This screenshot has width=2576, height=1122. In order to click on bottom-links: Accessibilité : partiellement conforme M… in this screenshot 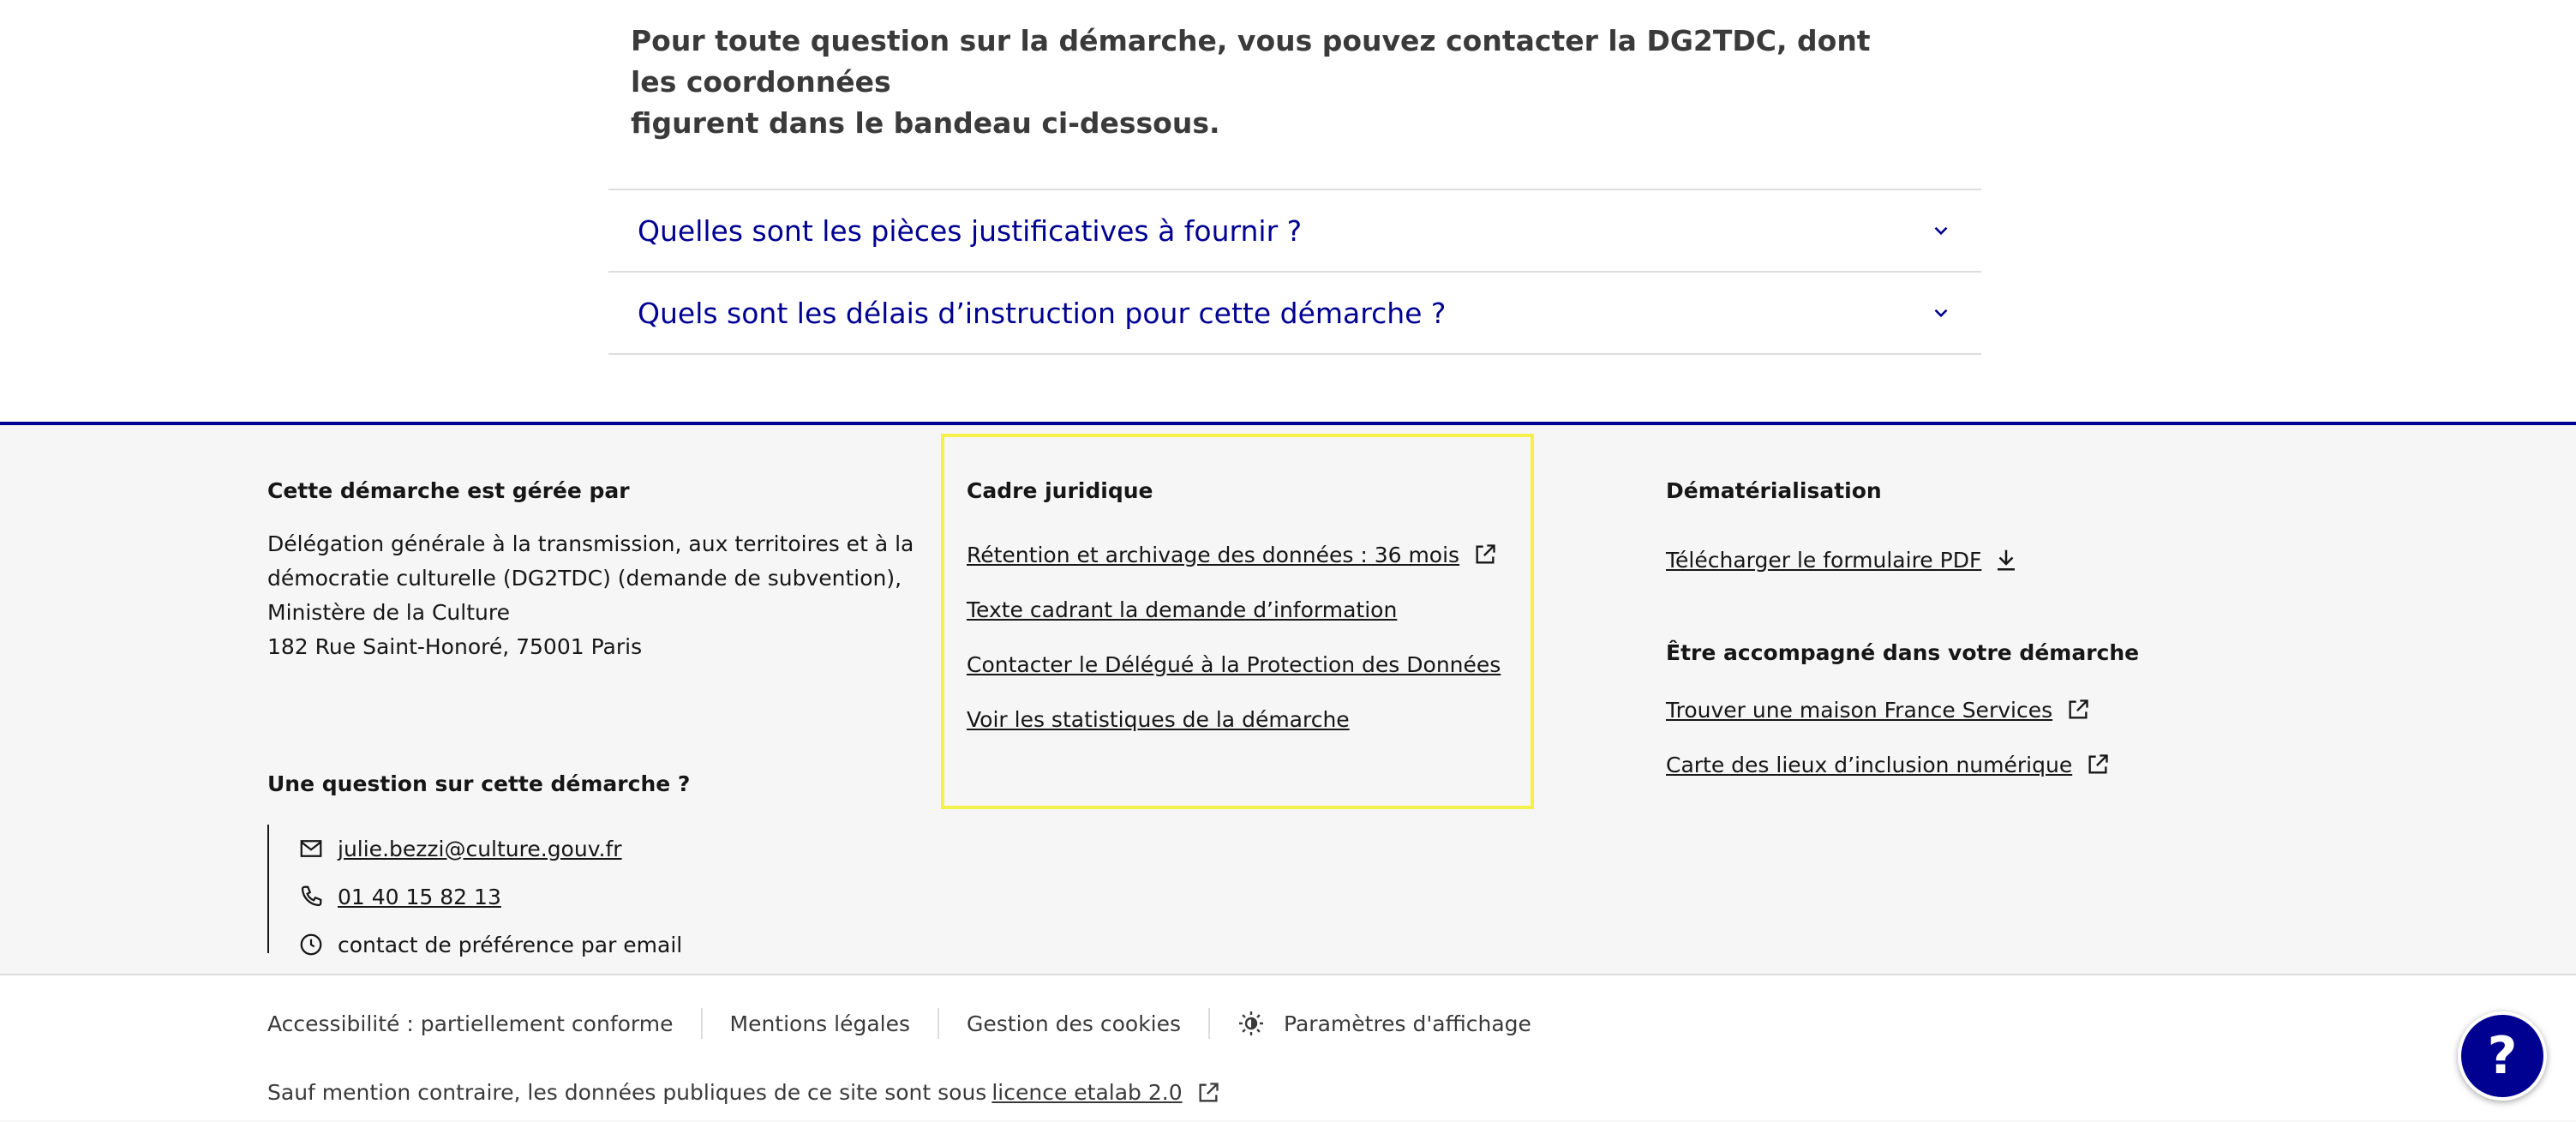, I will do `click(899, 1024)`.